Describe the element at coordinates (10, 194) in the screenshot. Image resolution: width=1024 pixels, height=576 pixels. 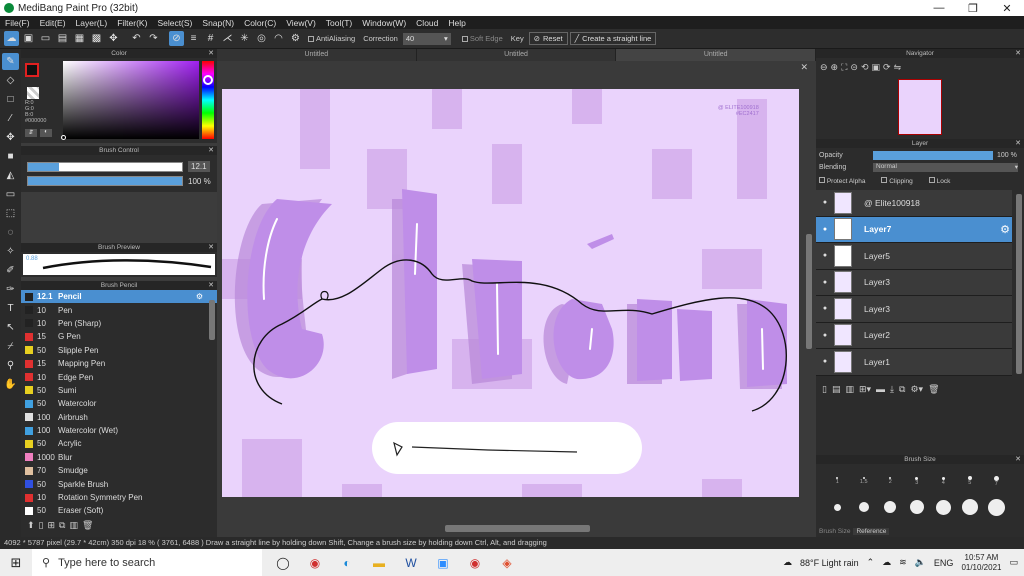
I see `gradient-tool-icon: ▭` at that location.